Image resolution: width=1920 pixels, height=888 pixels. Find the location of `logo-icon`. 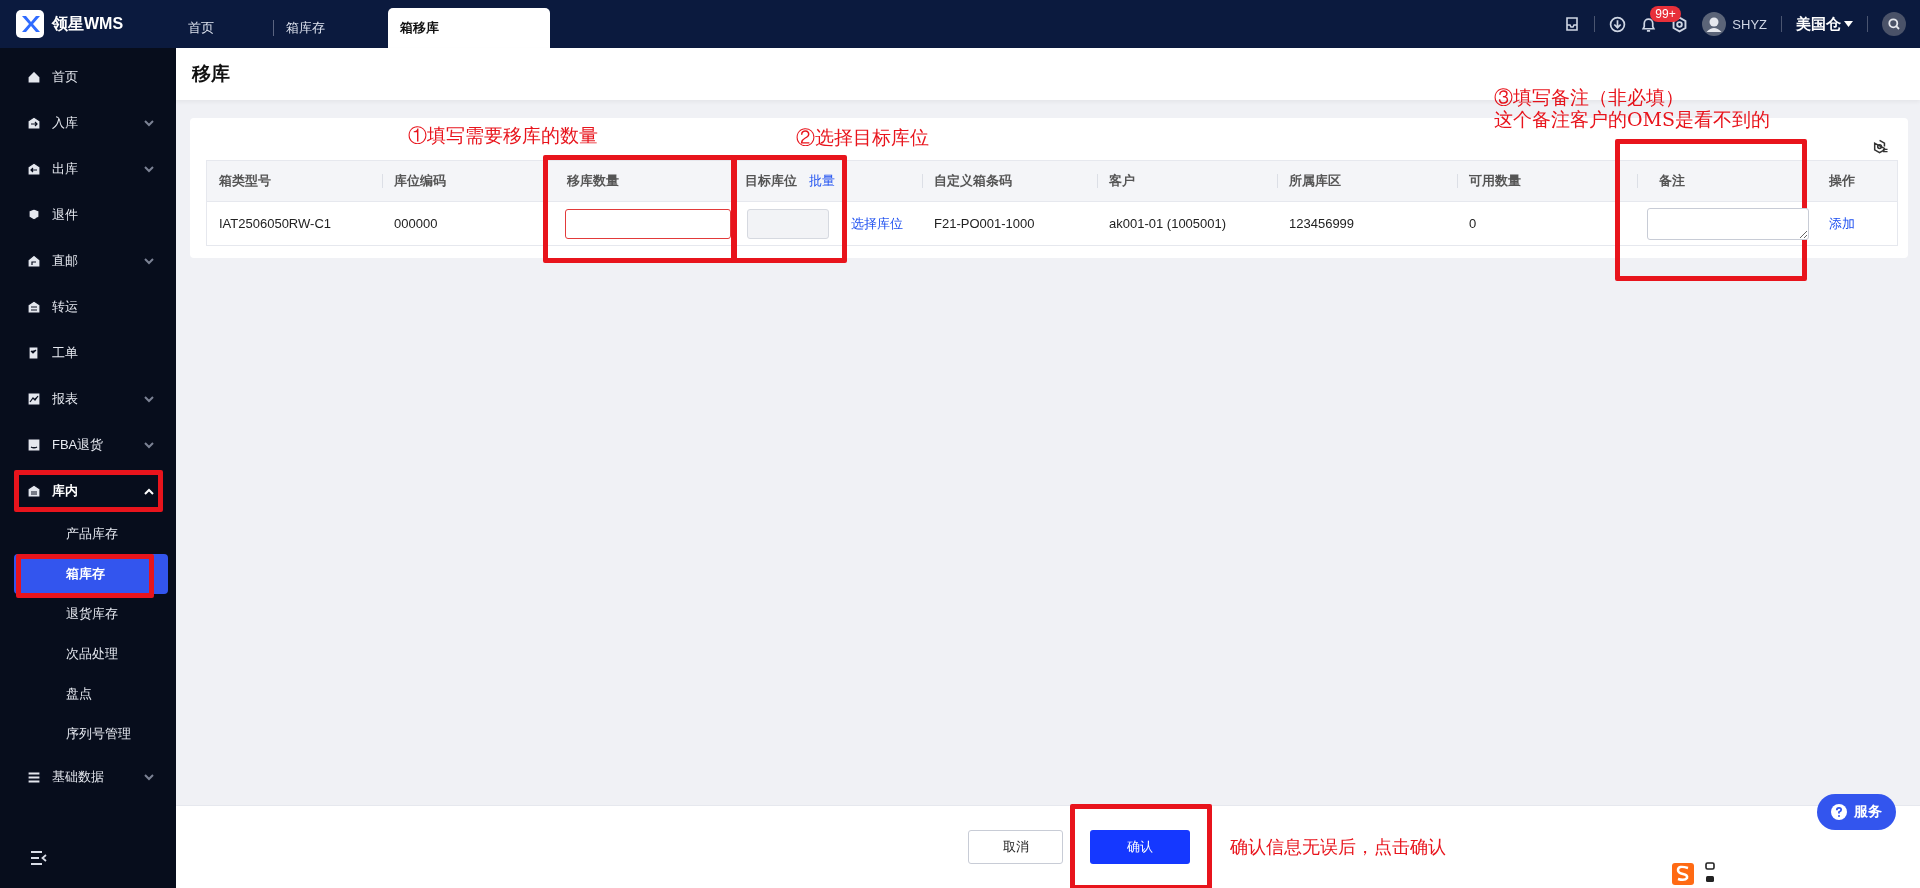

logo-icon is located at coordinates (30, 24).